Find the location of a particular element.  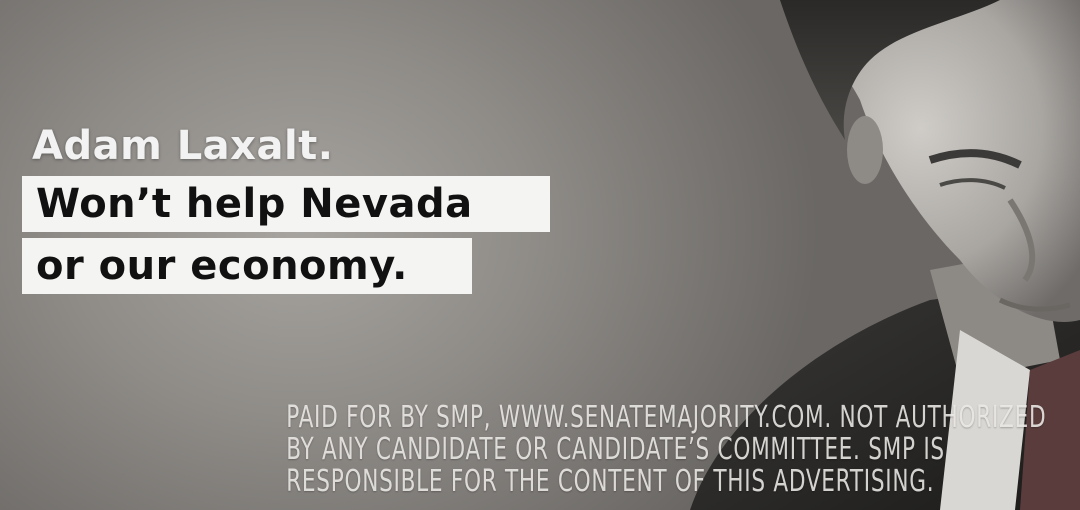

headline-bar-1: Won’t help Nevada is located at coordinates (286, 204).